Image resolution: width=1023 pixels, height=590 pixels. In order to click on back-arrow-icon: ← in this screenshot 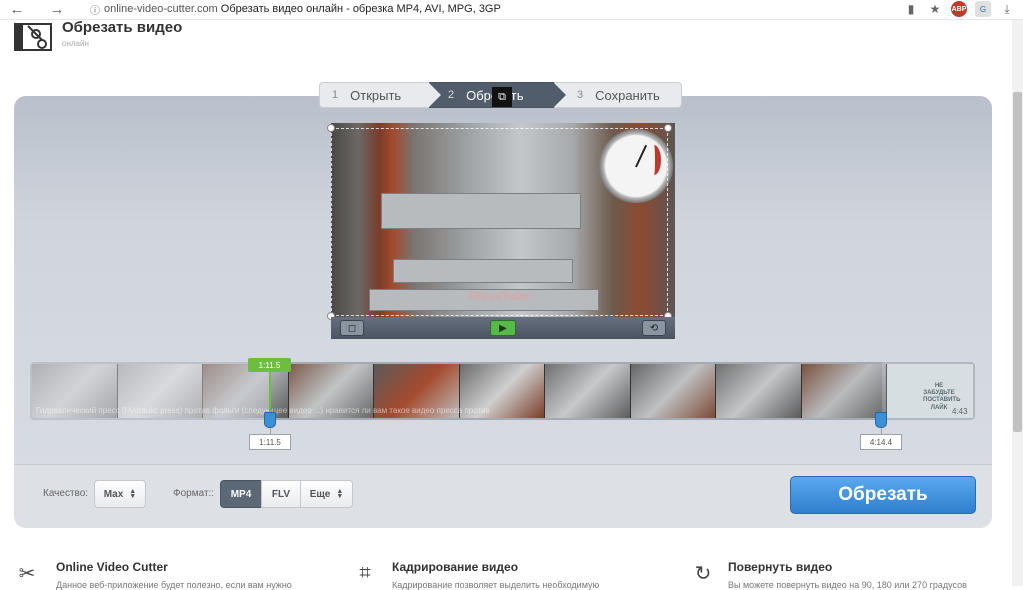, I will do `click(17, 10)`.